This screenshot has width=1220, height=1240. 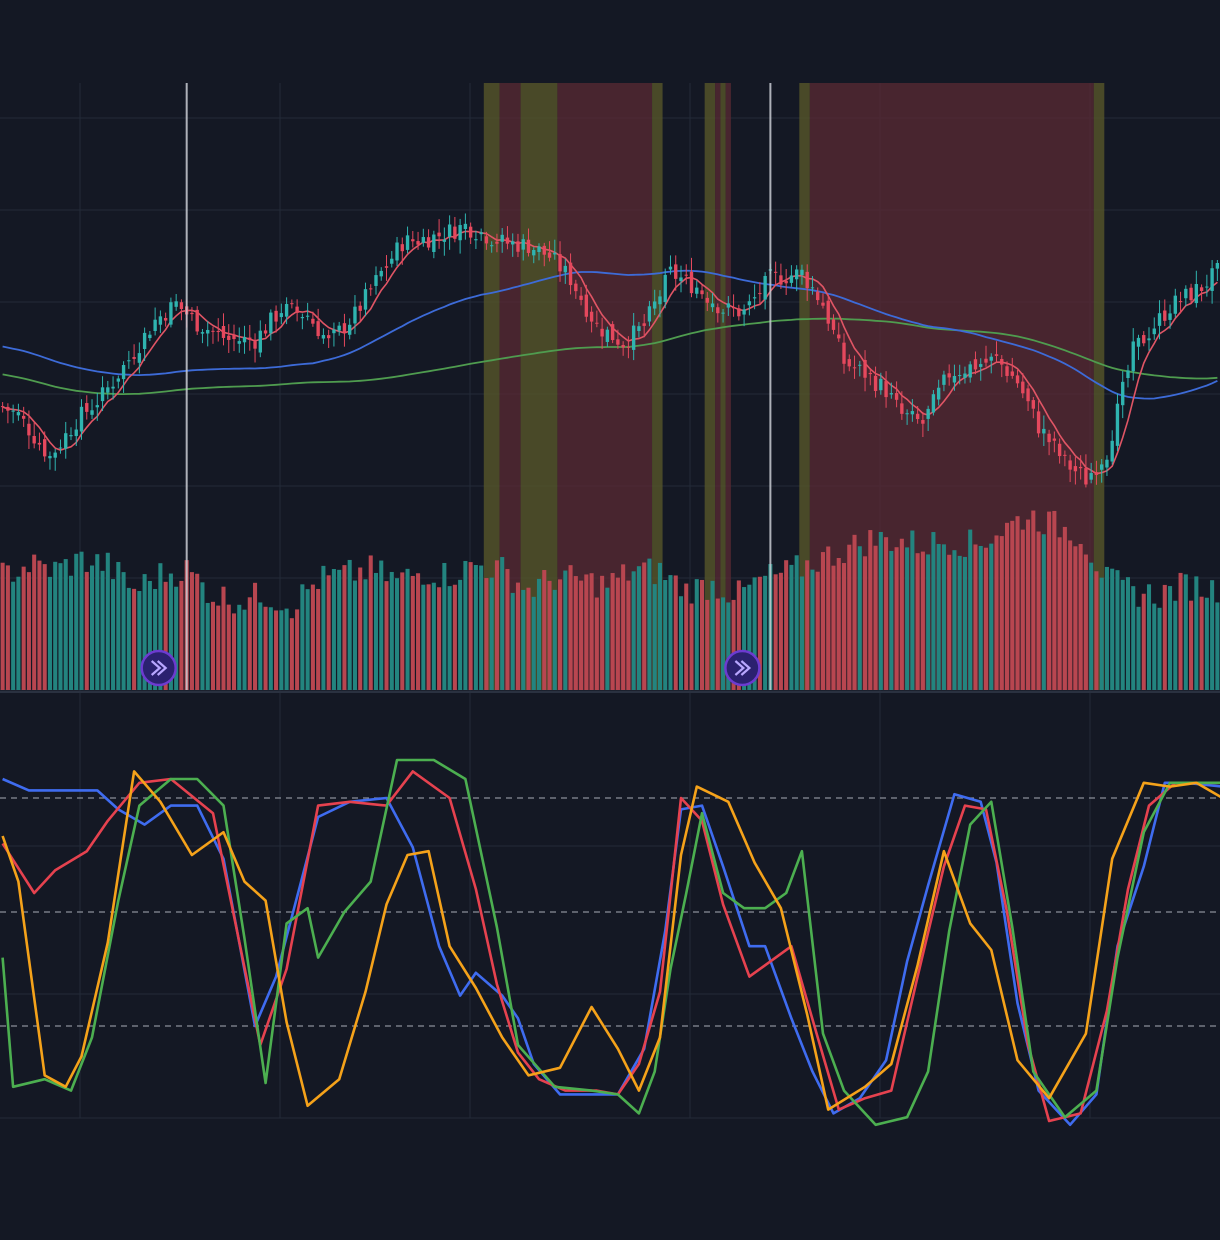 I want to click on fast-forward-circle-icon, so click(x=158, y=668).